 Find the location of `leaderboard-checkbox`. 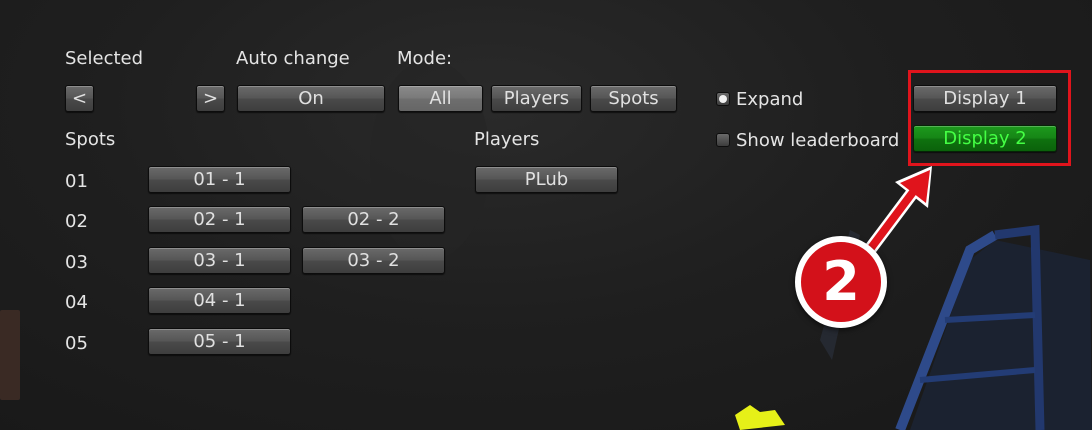

leaderboard-checkbox is located at coordinates (723, 140).